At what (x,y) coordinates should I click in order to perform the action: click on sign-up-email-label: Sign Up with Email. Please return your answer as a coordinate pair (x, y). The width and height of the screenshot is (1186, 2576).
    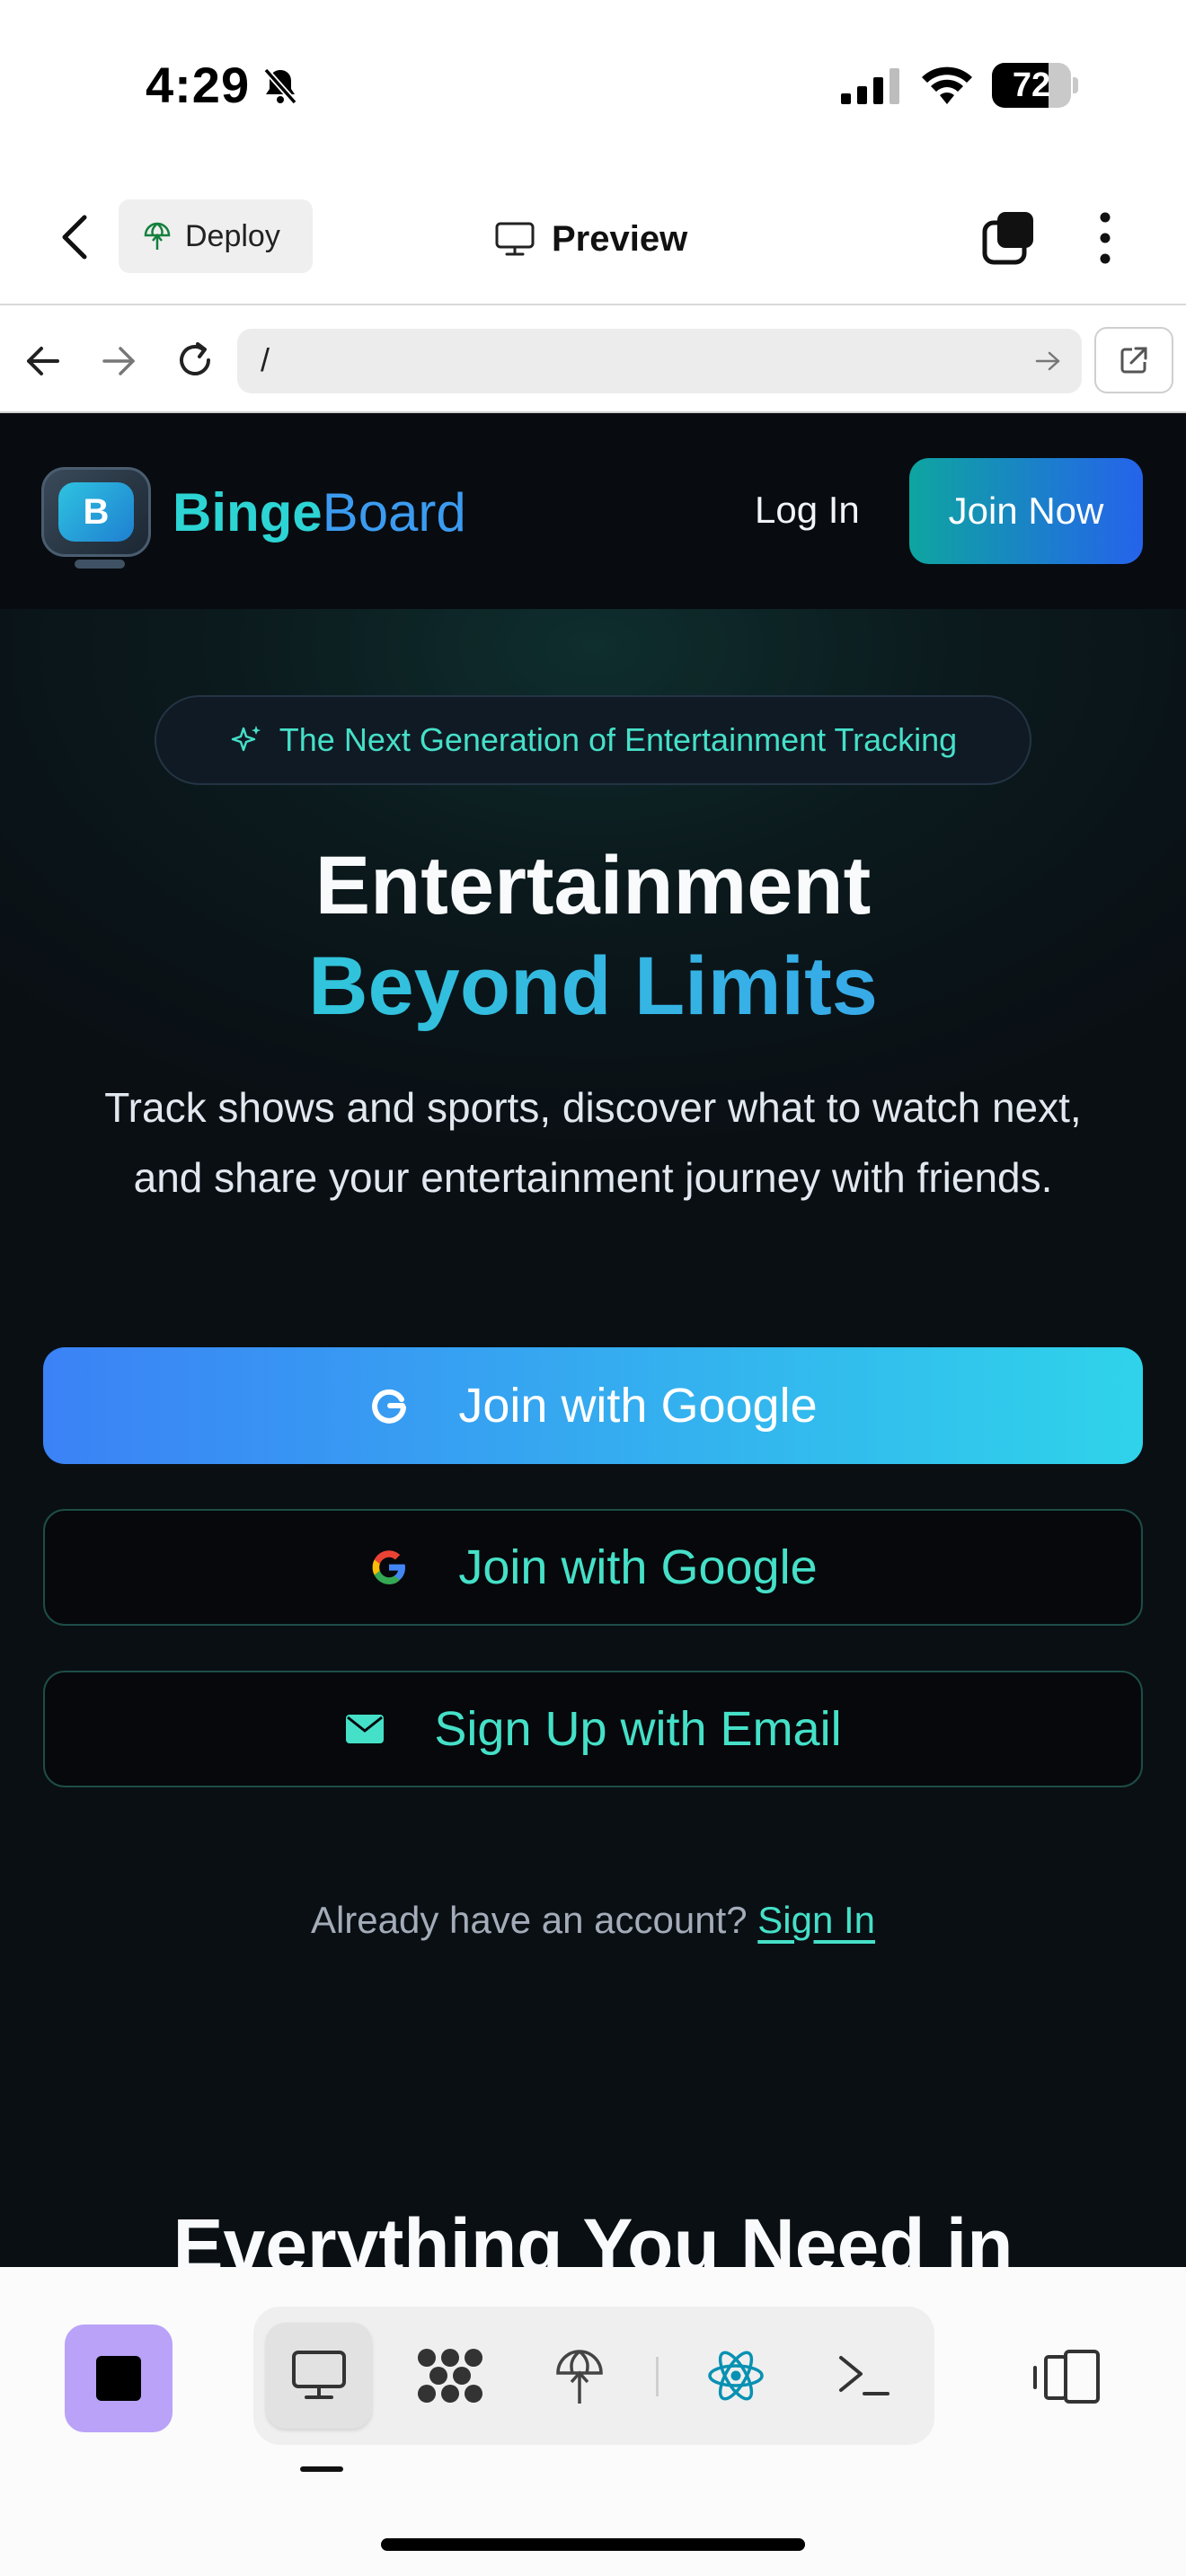
    Looking at the image, I should click on (638, 1729).